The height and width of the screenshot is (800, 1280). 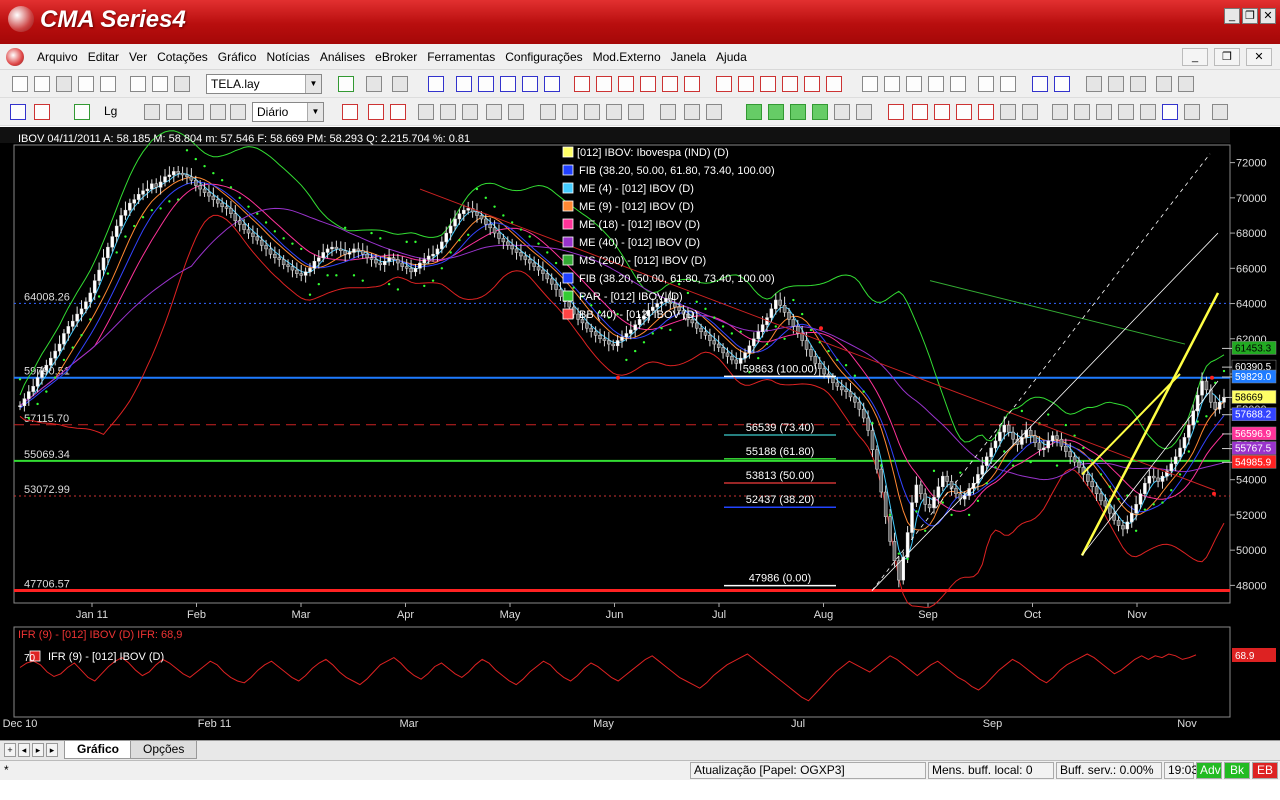 I want to click on last-tab-icon: ▸, so click(x=38, y=750).